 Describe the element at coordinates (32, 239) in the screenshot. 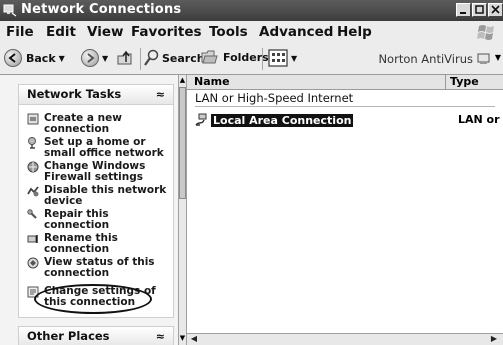

I see `rename-icon` at that location.